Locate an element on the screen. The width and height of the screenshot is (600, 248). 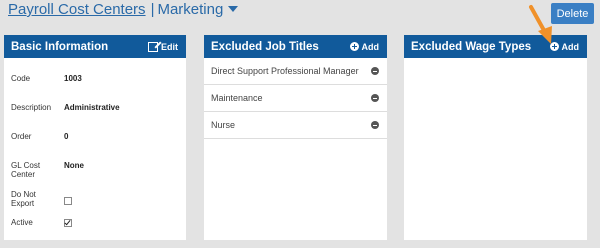
excluded-wage-types-header: Excluded Wage Types Add is located at coordinates (495, 46).